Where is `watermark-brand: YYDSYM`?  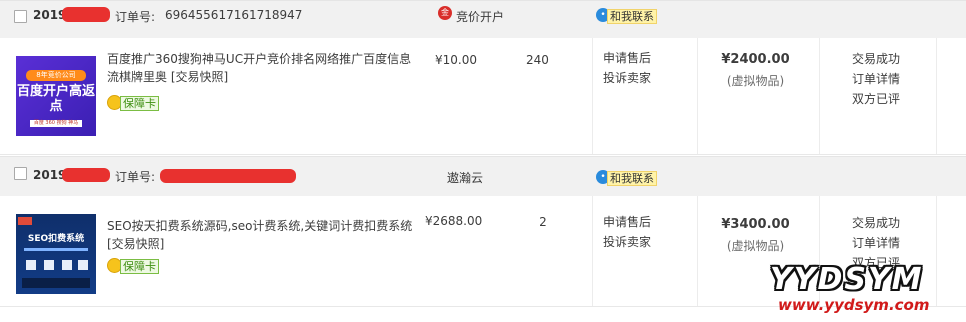 watermark-brand: YYDSYM is located at coordinates (847, 279).